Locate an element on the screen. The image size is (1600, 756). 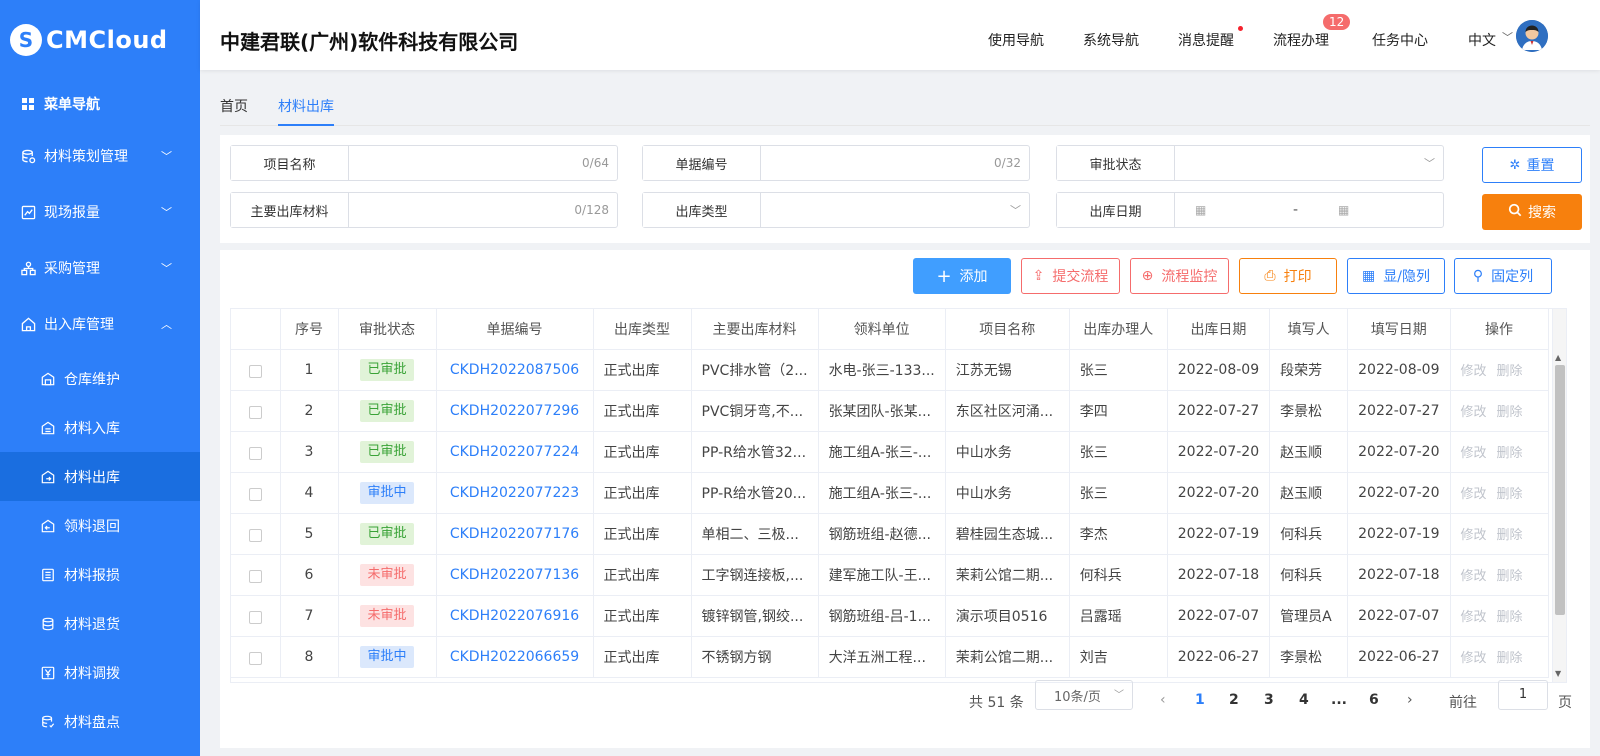
project-name-input: 0/64 is located at coordinates (483, 163).